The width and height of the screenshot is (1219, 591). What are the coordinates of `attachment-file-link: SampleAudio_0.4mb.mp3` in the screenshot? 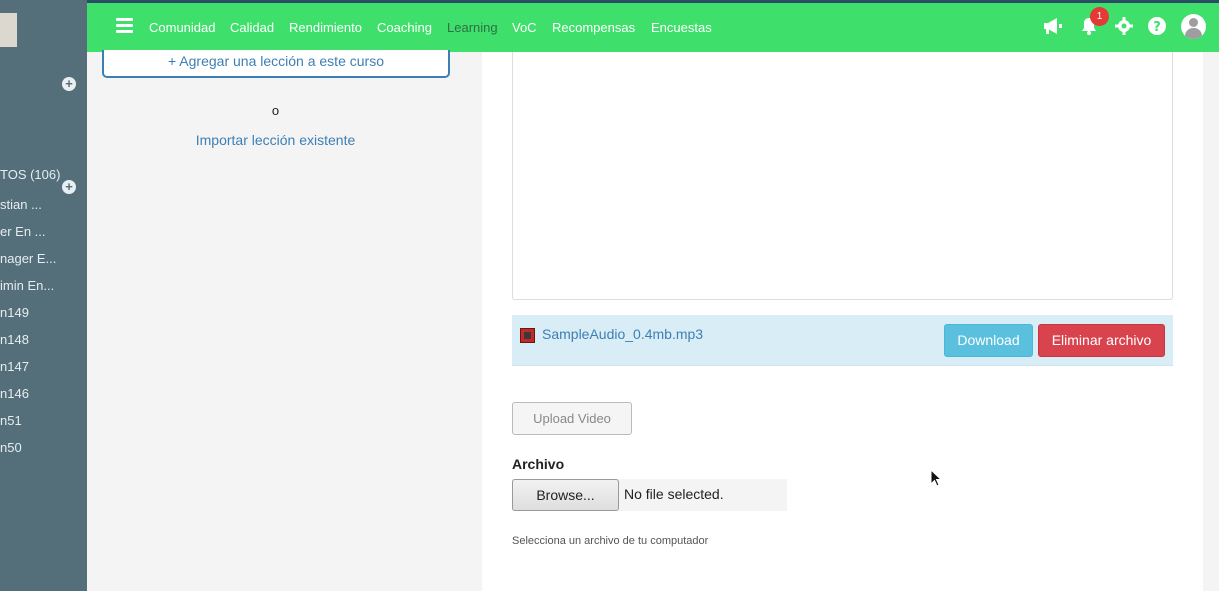 It's located at (622, 334).